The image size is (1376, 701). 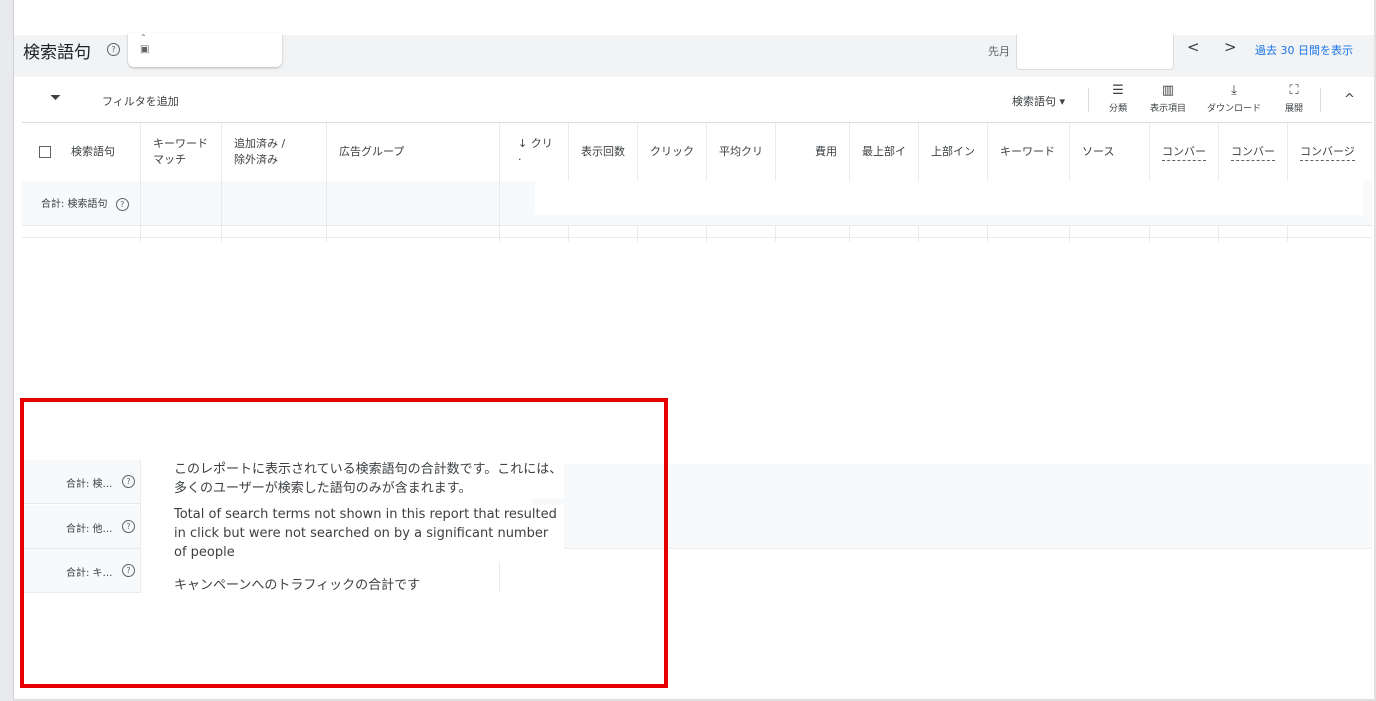 What do you see at coordinates (999, 51) in the screenshot?
I see `date-range-label: 先月` at bounding box center [999, 51].